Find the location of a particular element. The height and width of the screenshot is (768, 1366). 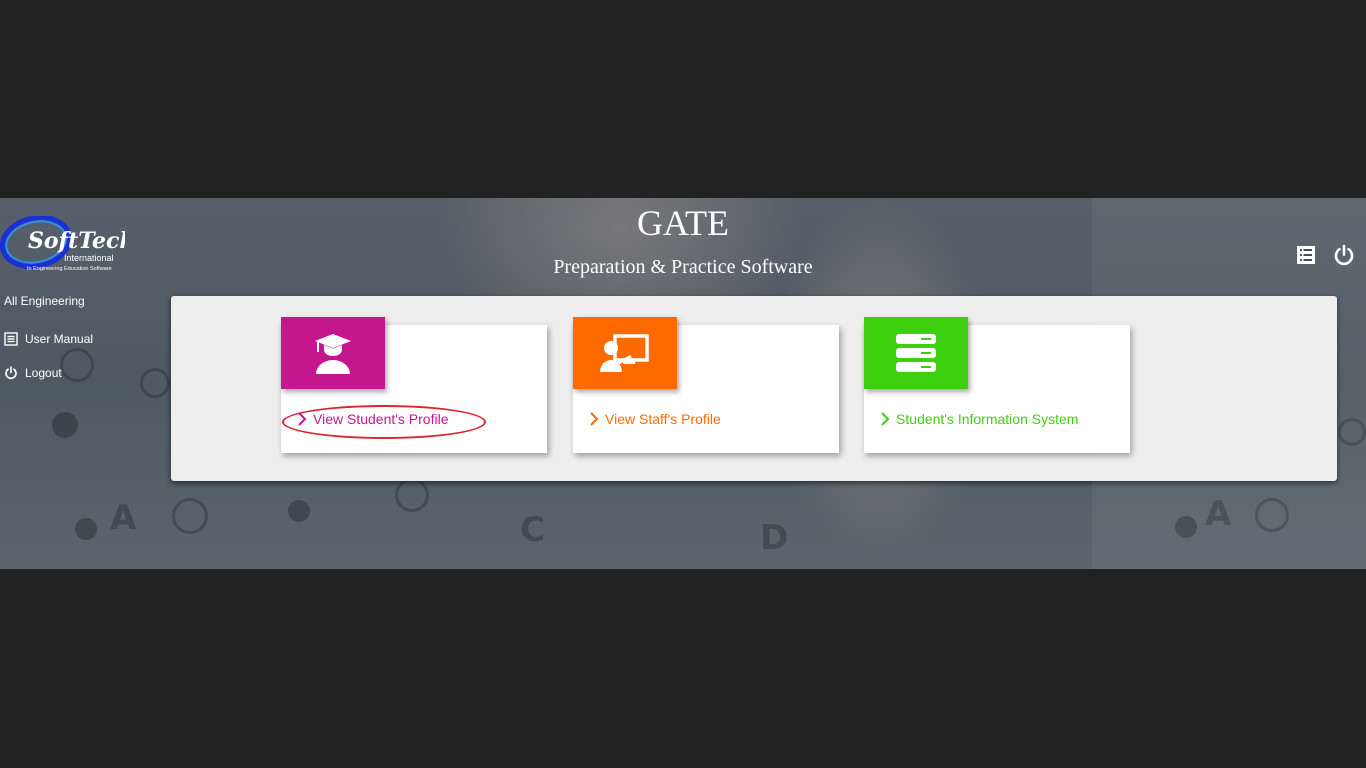

bg-letter: C is located at coordinates (532, 530).